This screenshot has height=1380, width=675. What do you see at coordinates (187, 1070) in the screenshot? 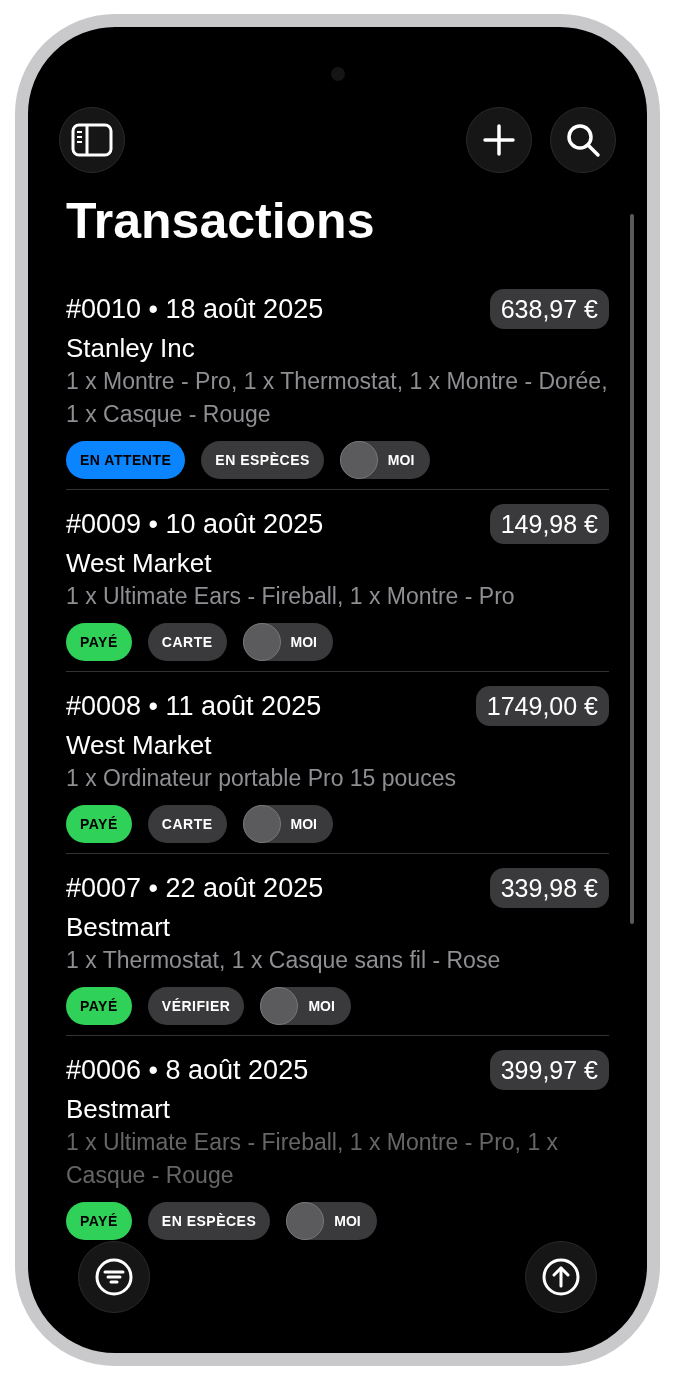
I see `order-number-date: #0006 • 8 août 2025` at bounding box center [187, 1070].